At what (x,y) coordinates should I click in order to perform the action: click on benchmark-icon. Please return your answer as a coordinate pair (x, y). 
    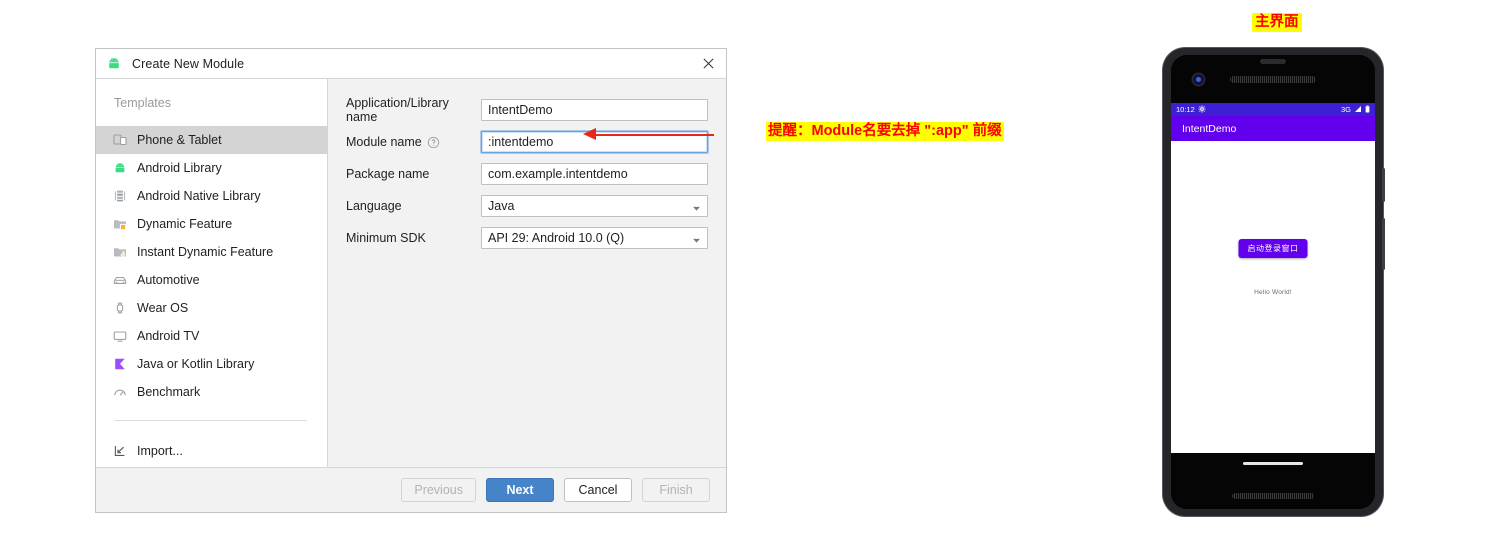
    Looking at the image, I should click on (120, 392).